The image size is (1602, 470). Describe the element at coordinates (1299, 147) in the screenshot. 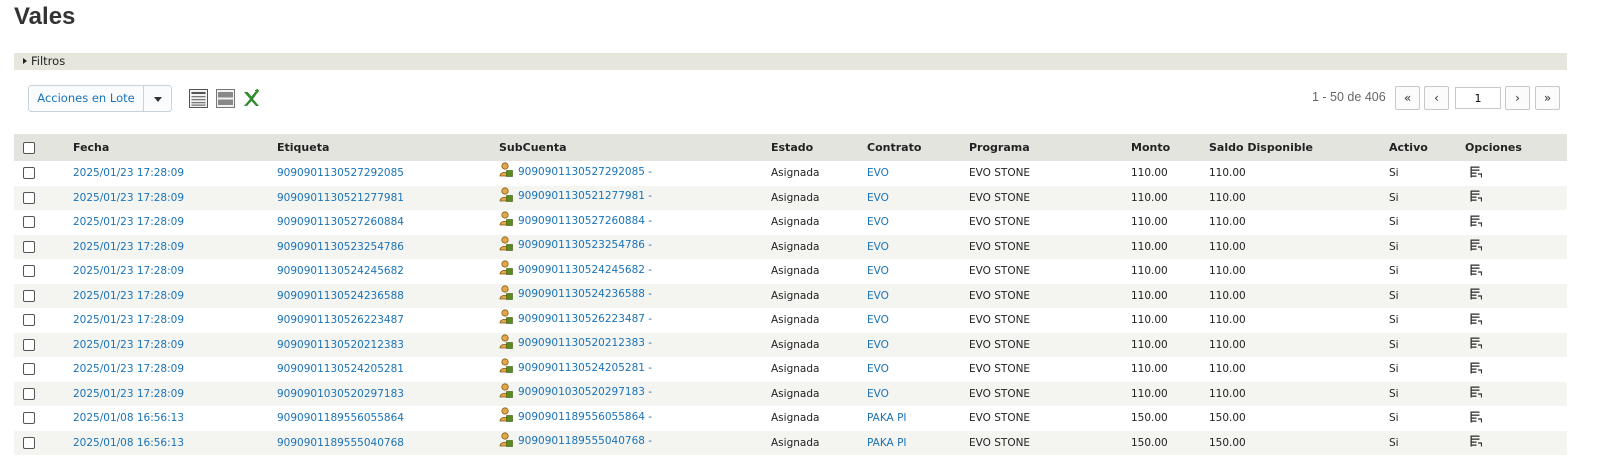

I see `column-header-saldo: Saldo Disponible` at that location.